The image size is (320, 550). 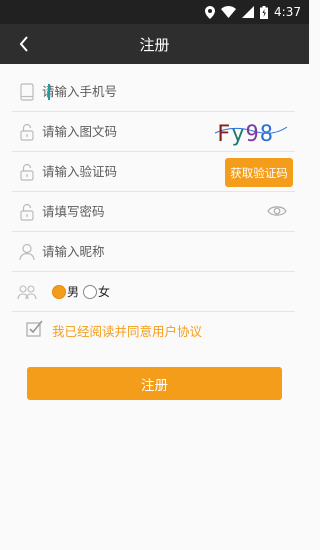 I want to click on captcha-image: Fy98, so click(x=251, y=131).